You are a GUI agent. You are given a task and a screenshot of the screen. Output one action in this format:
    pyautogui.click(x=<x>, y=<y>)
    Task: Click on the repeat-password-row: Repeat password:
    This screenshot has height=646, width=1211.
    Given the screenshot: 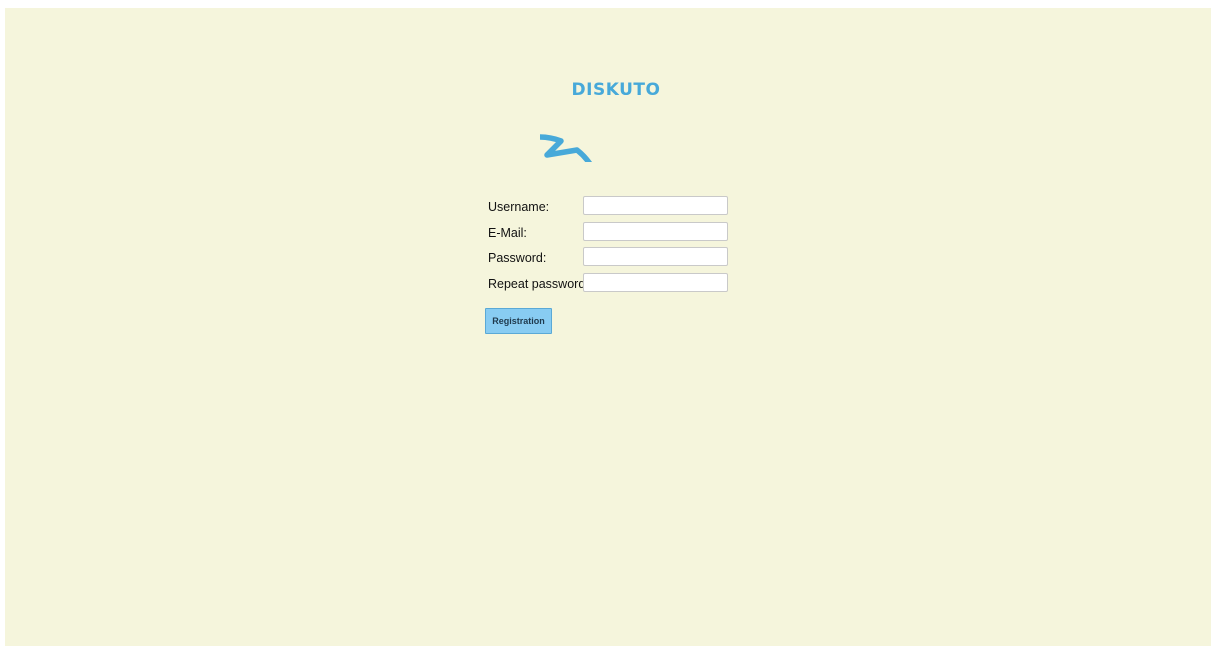 What is the action you would take?
    pyautogui.click(x=615, y=285)
    